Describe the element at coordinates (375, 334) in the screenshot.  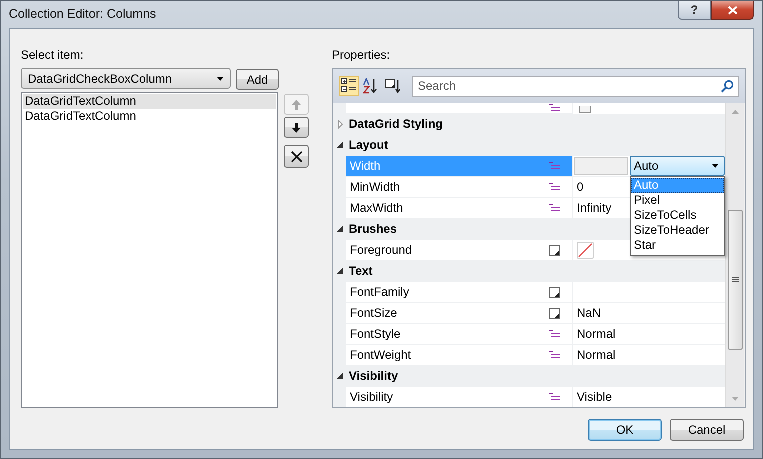
I see `property-name: FontStyle` at that location.